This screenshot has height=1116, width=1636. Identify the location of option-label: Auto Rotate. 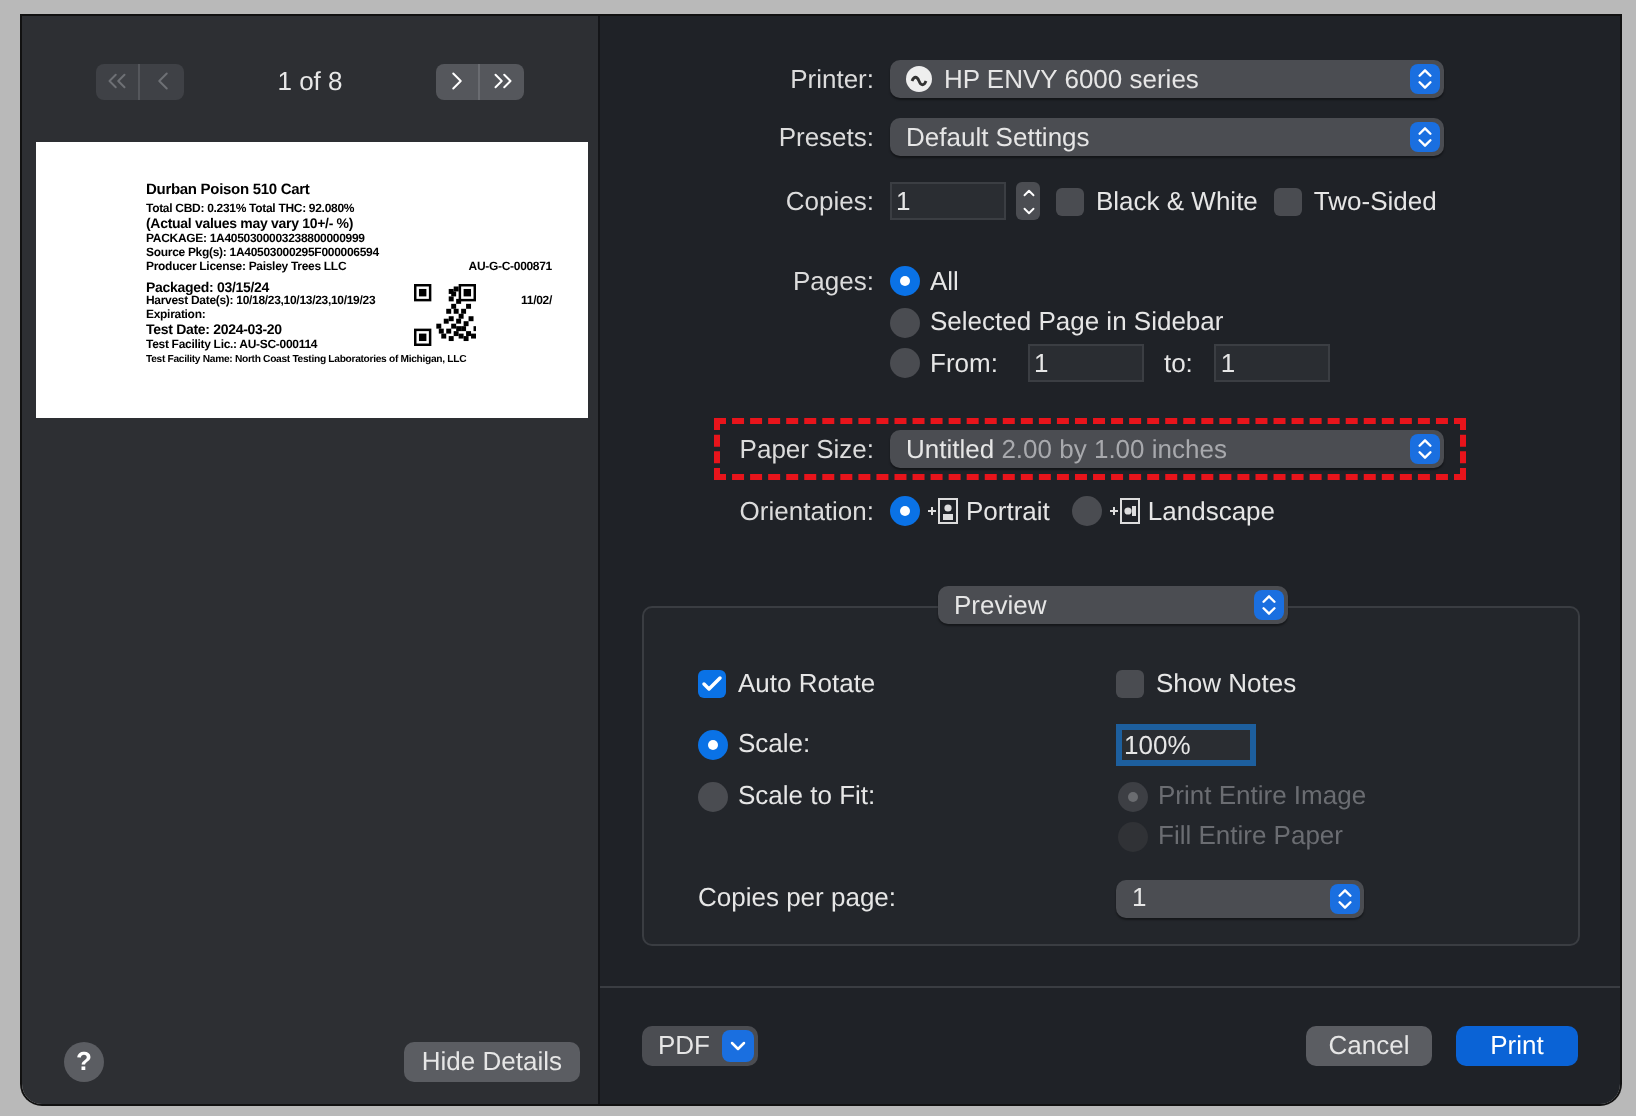
(807, 684).